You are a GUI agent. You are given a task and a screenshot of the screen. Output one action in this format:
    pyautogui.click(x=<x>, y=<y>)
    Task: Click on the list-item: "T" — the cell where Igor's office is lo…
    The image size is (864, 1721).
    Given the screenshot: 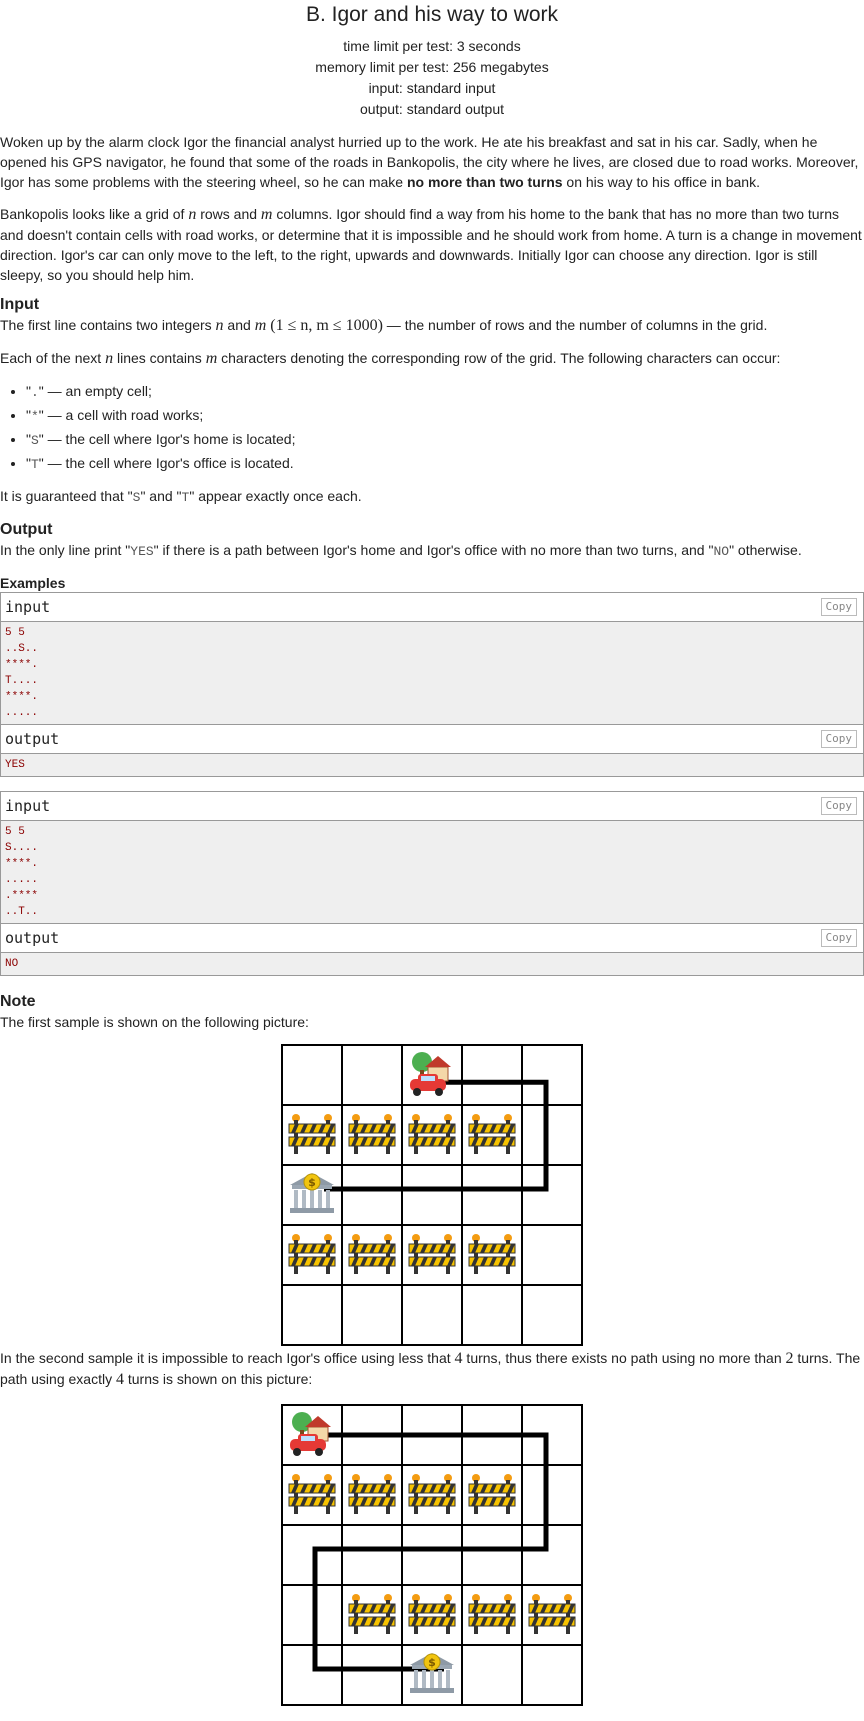 What is the action you would take?
    pyautogui.click(x=445, y=464)
    